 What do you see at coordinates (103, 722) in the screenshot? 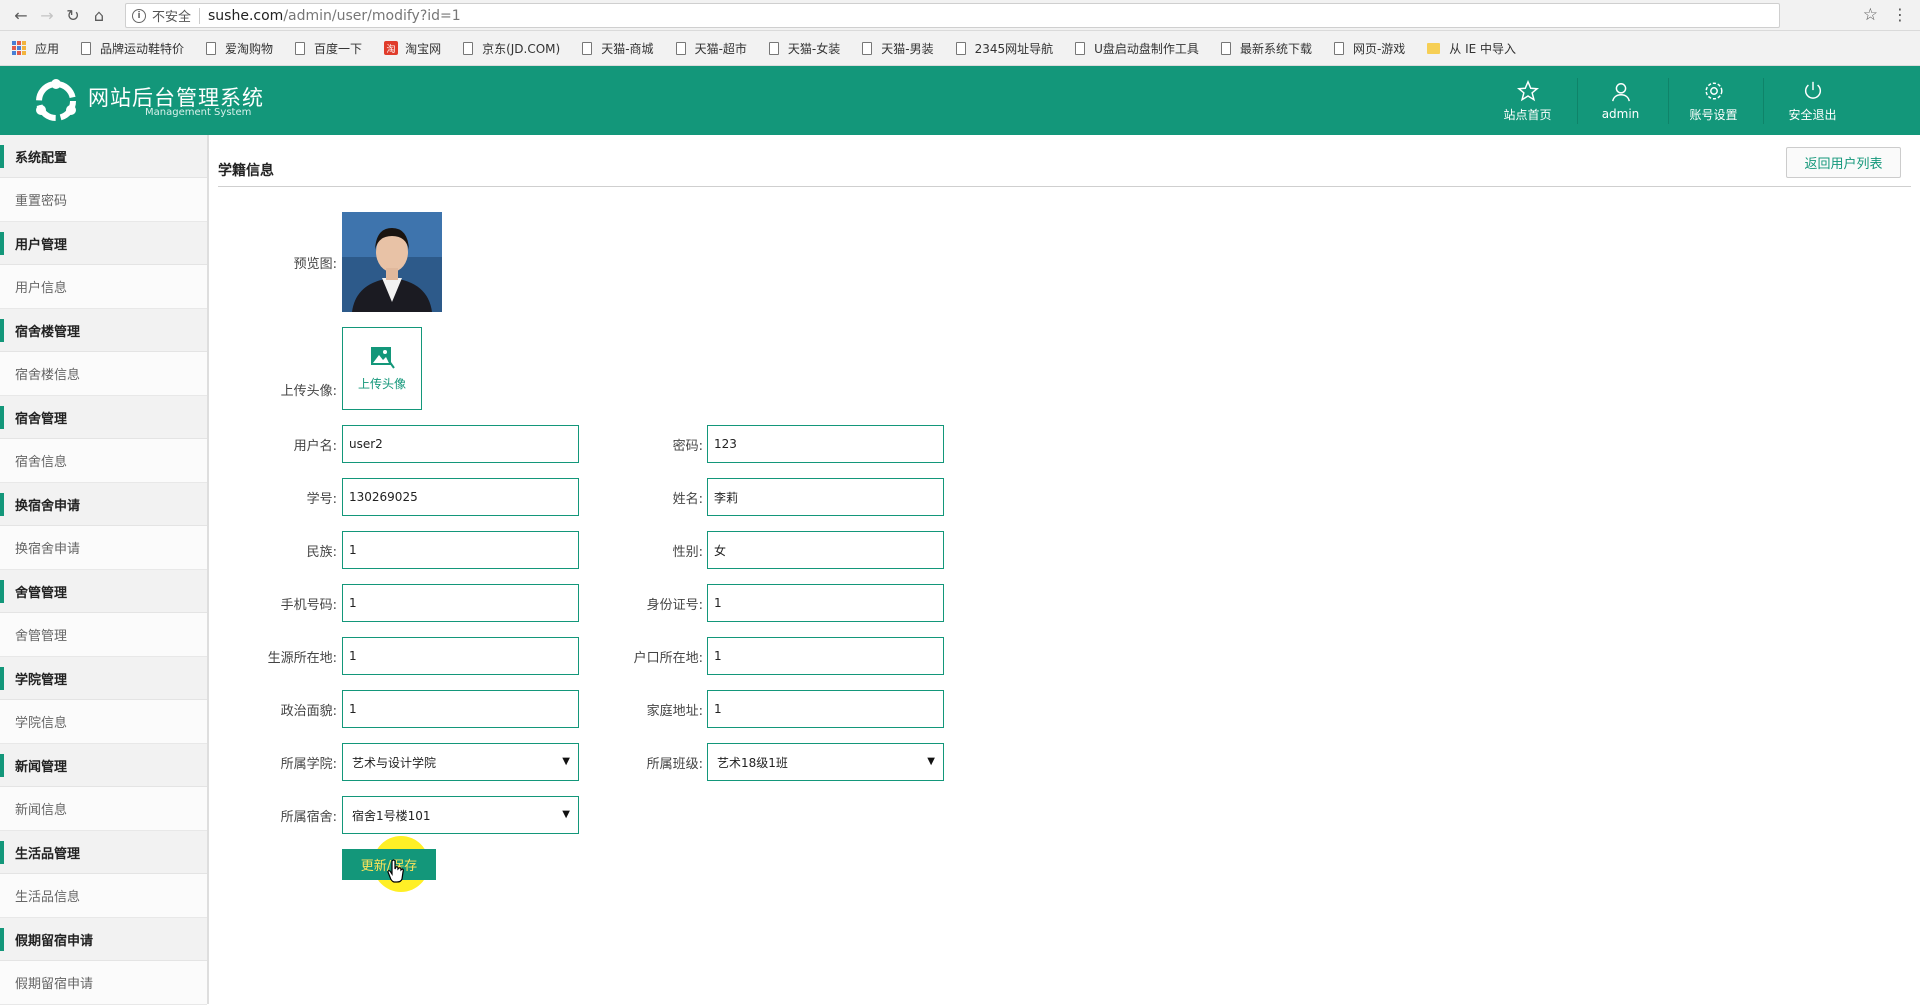
I see `sidebar-item-college-info: 学院信息` at bounding box center [103, 722].